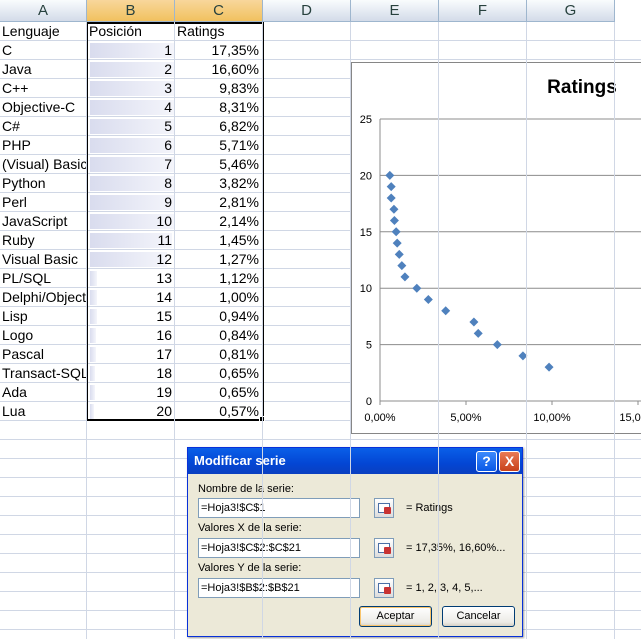 This screenshot has height=639, width=641. I want to click on column-header-a: A, so click(43, 11).